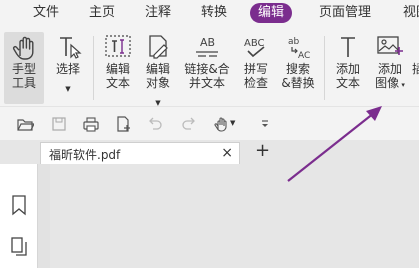 The height and width of the screenshot is (268, 419). What do you see at coordinates (331, 147) in the screenshot?
I see `annotation-arrow-line` at bounding box center [331, 147].